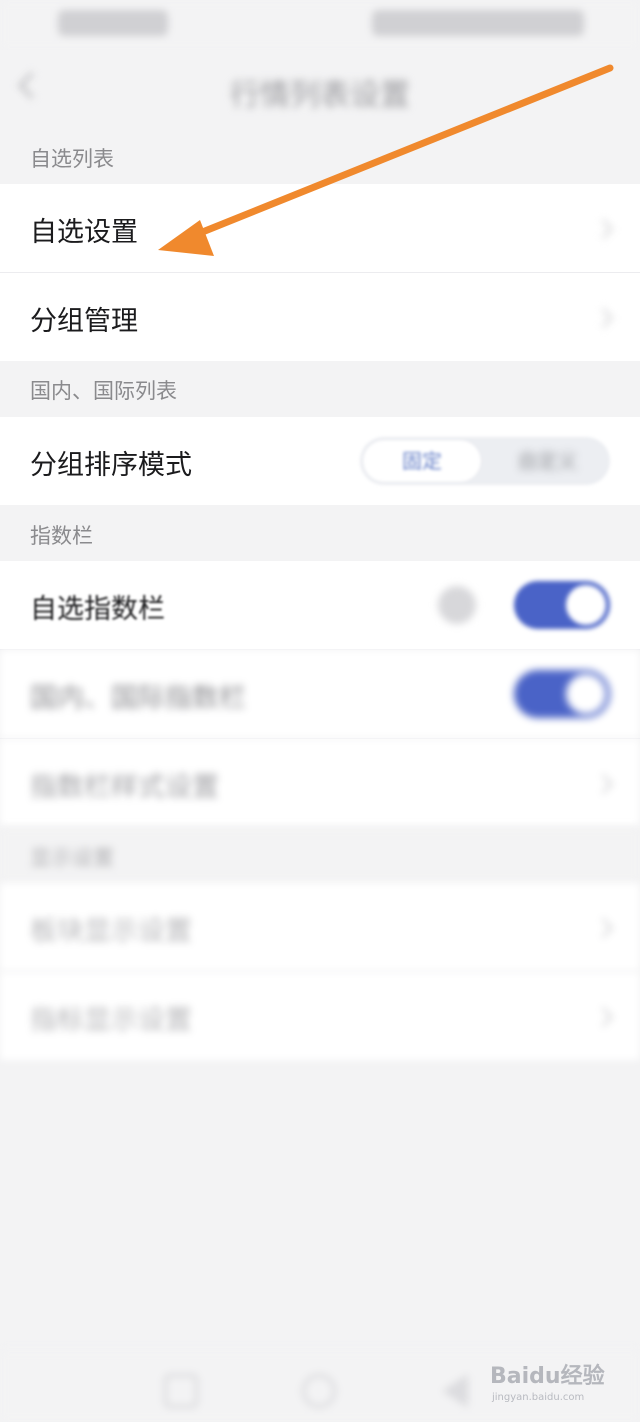 Image resolution: width=640 pixels, height=1422 pixels. Describe the element at coordinates (111, 931) in the screenshot. I see `row-label: 板块显示设置` at that location.